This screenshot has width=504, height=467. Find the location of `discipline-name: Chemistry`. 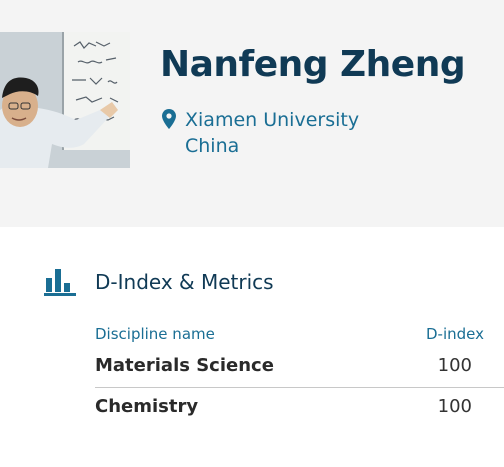

discipline-name: Chemistry is located at coordinates (147, 406).